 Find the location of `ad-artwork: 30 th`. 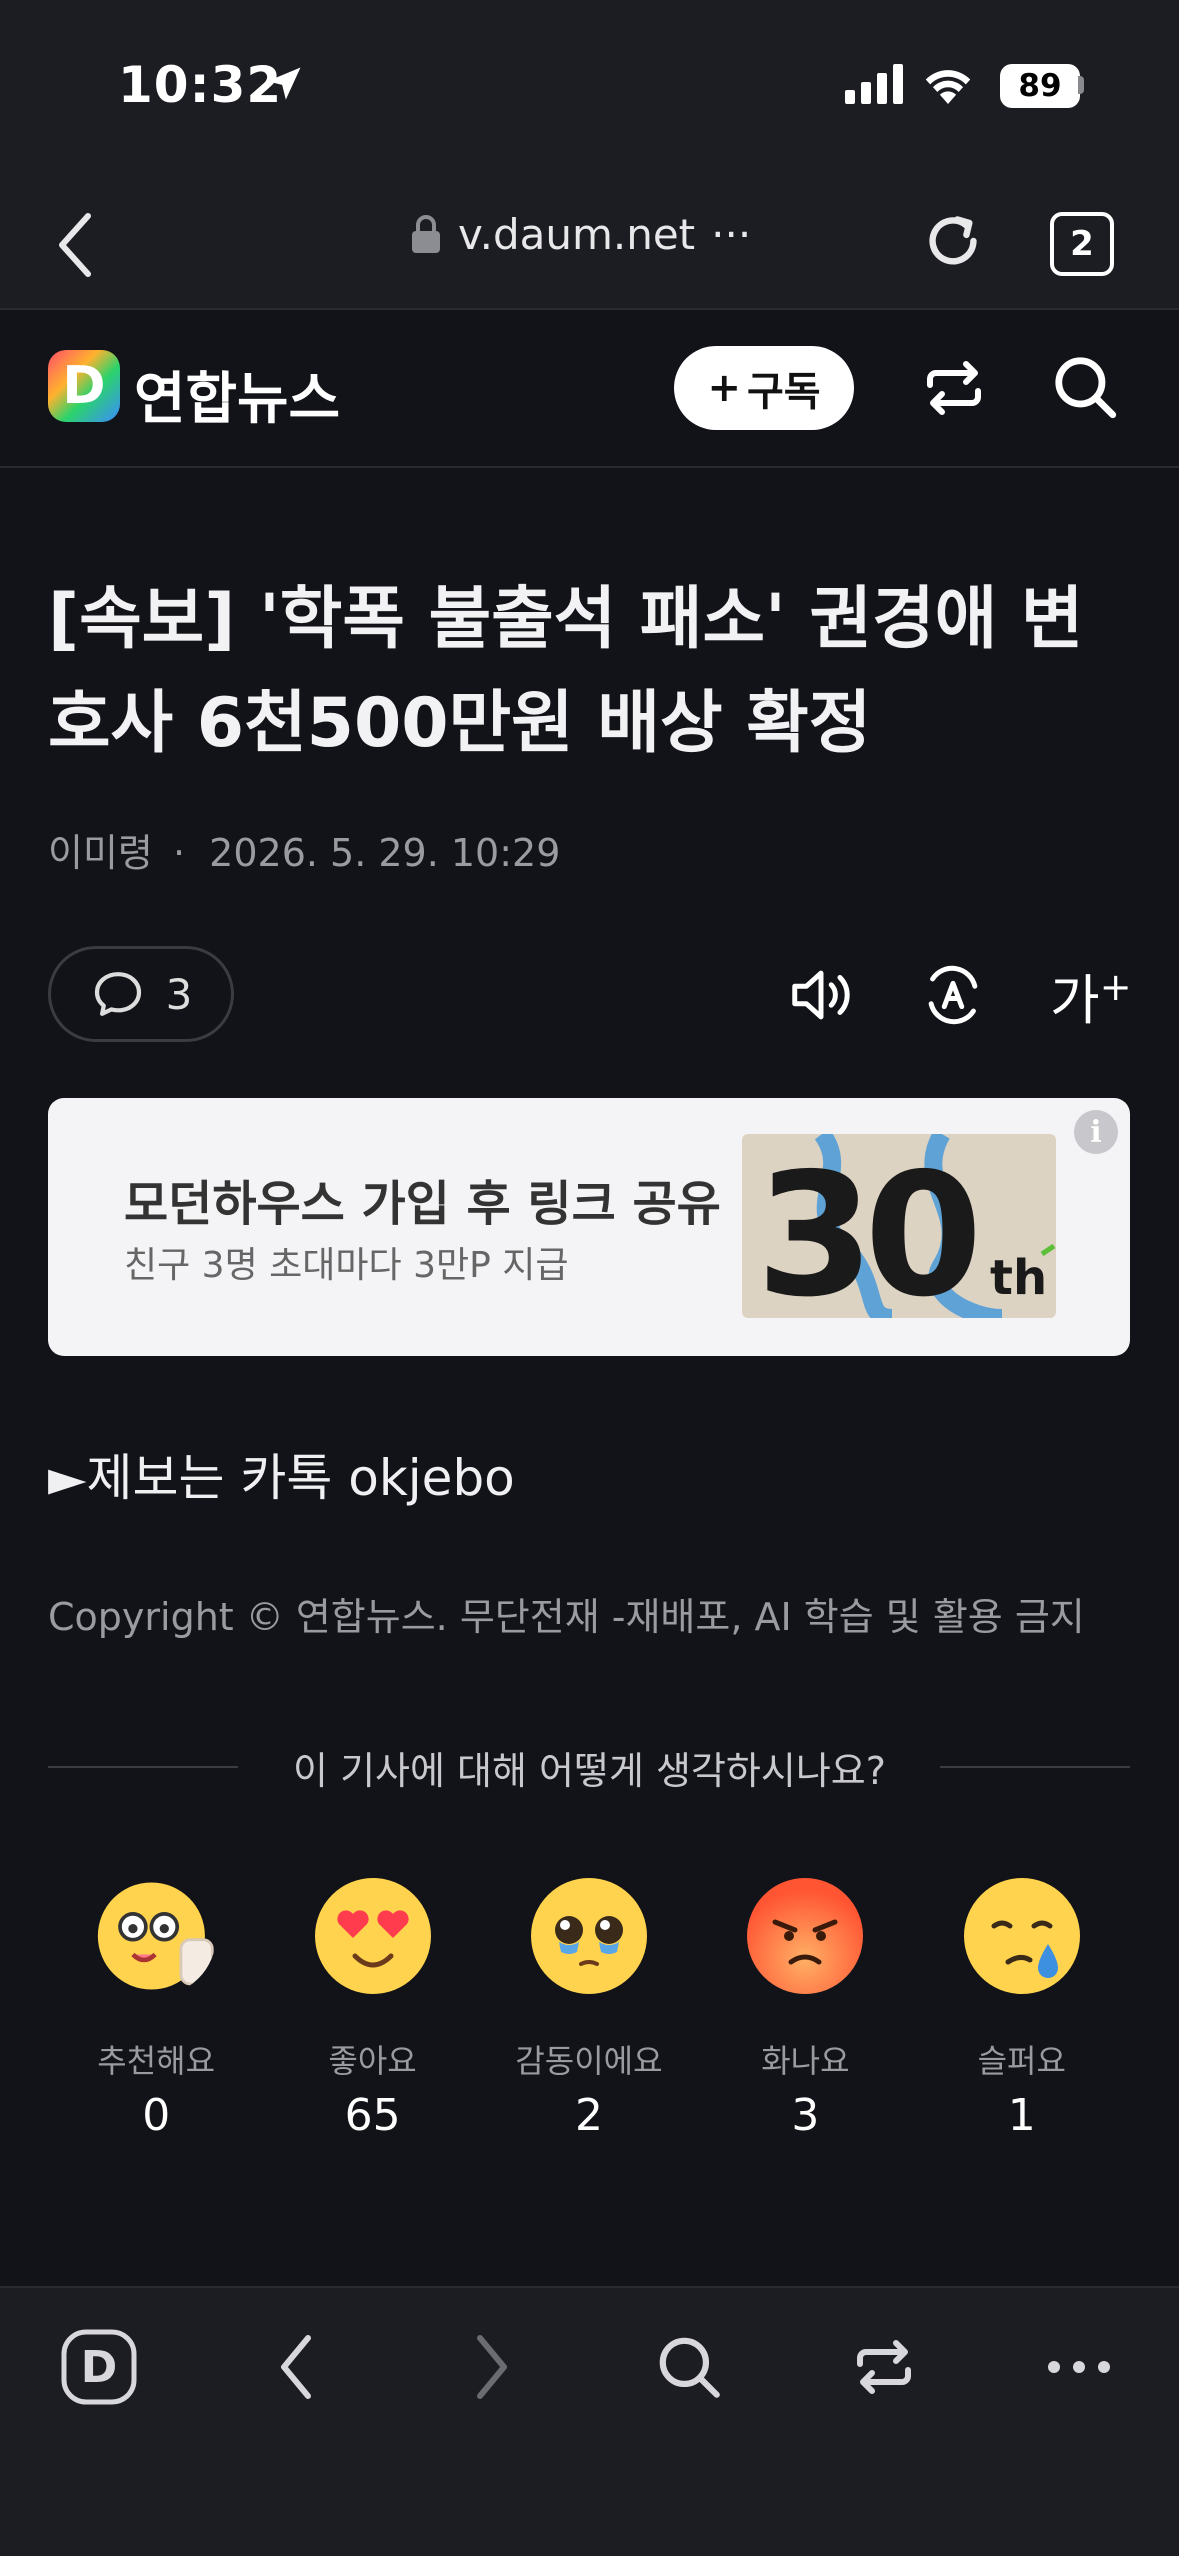

ad-artwork: 30 th is located at coordinates (906, 1226).